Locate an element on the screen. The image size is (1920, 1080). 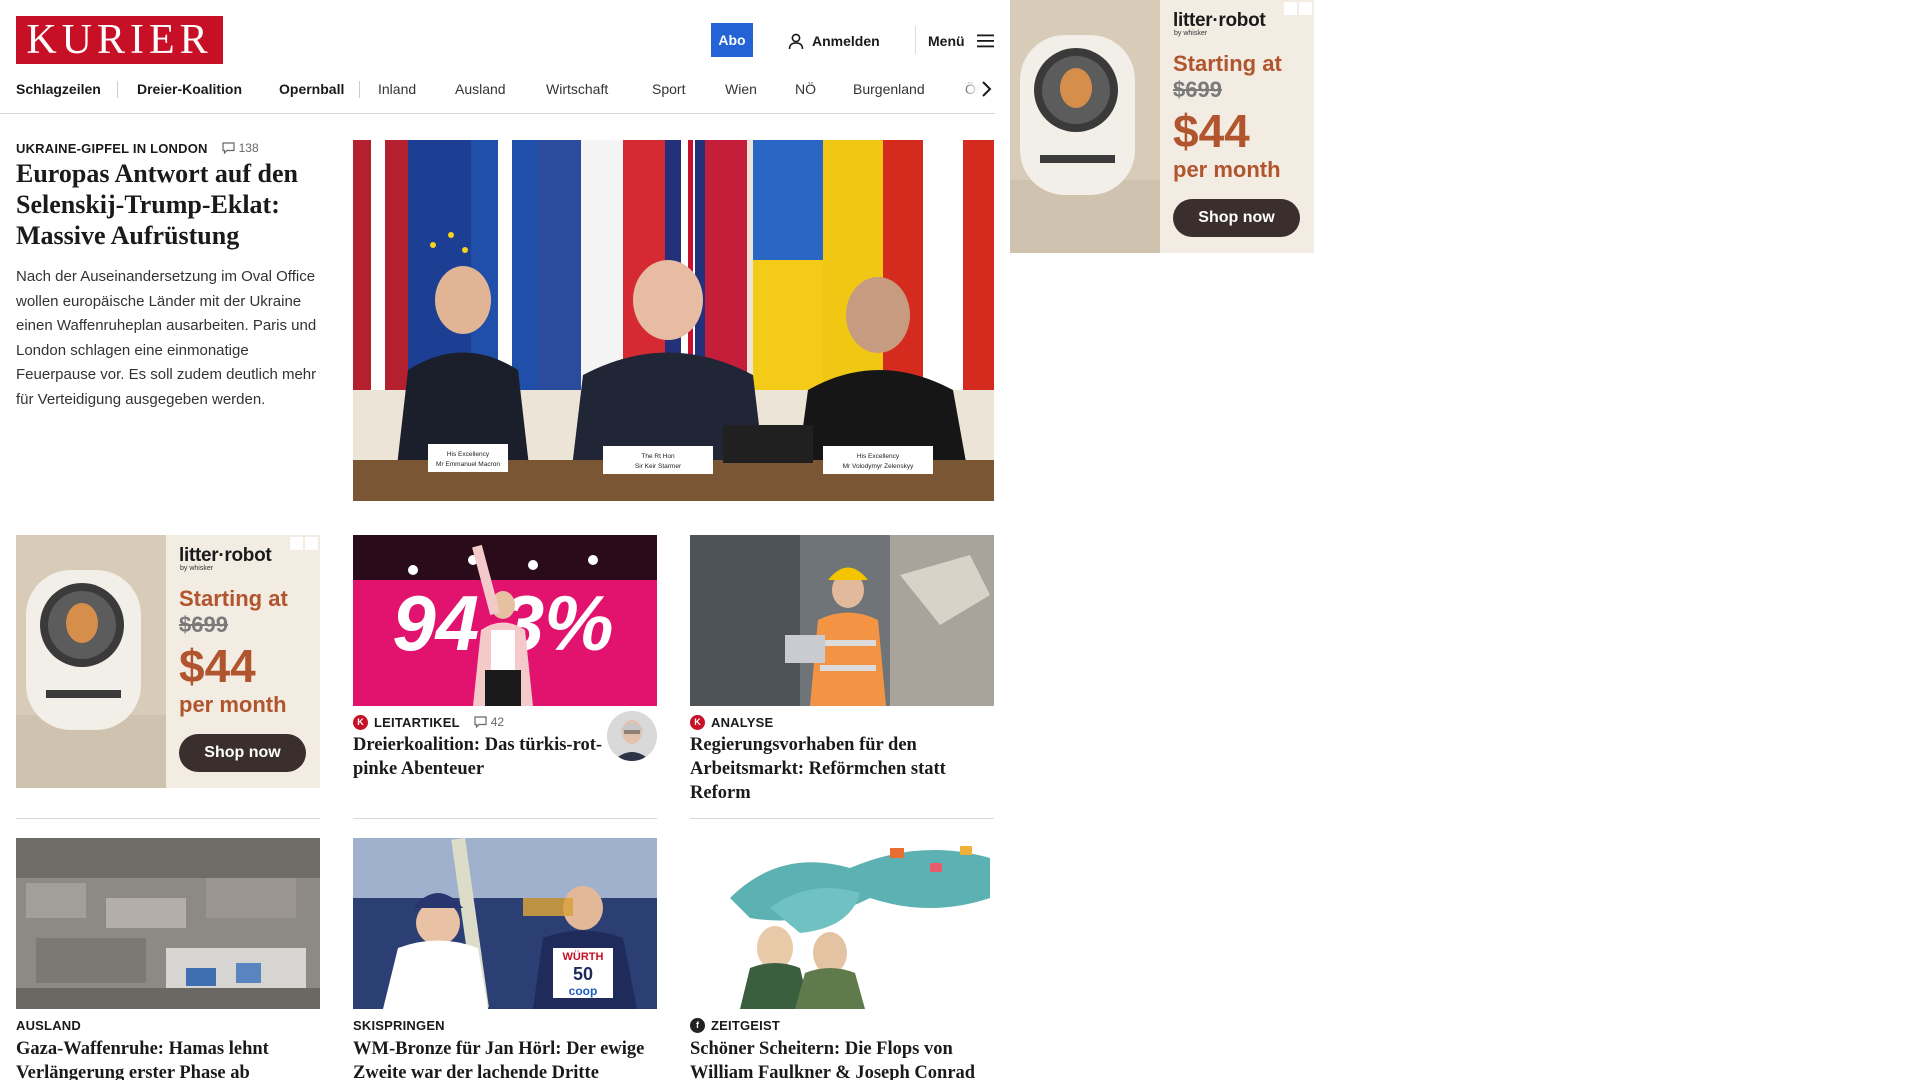
card-analyse-kicker: ANALYSE is located at coordinates (742, 722).